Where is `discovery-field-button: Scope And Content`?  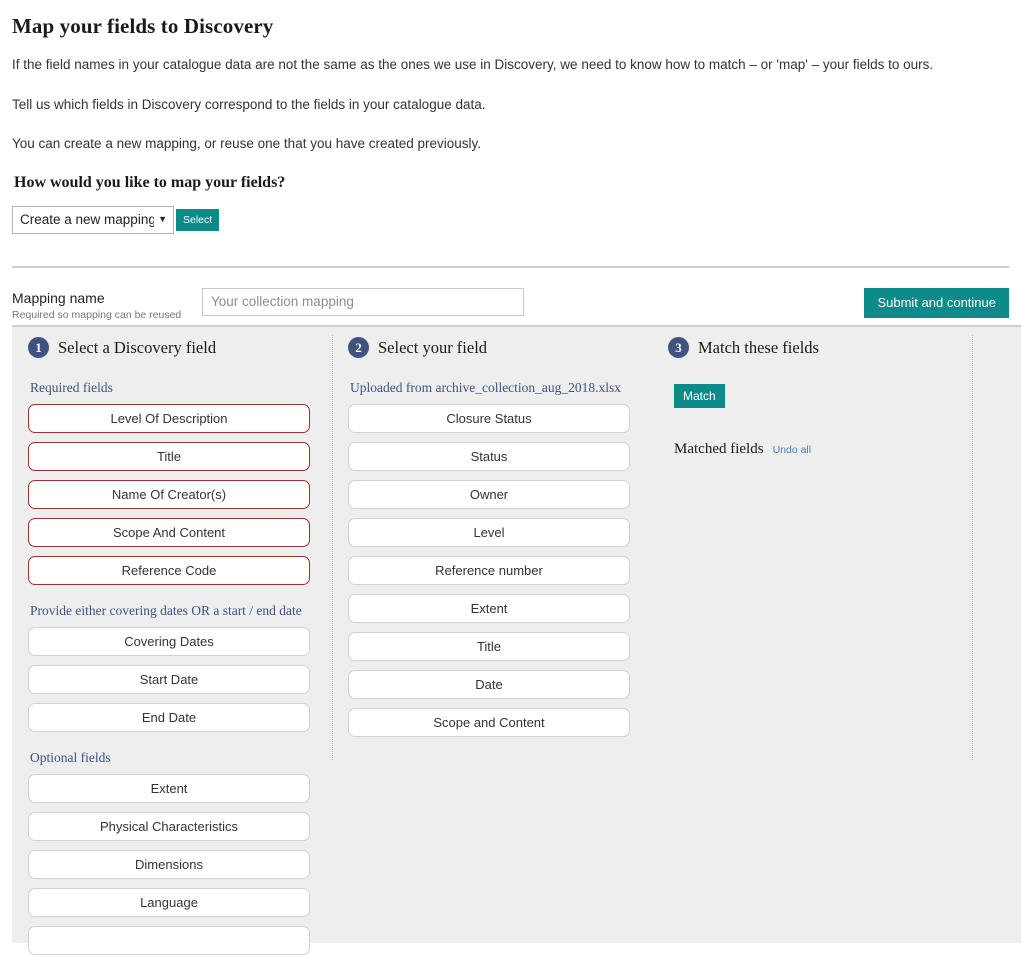 discovery-field-button: Scope And Content is located at coordinates (169, 532).